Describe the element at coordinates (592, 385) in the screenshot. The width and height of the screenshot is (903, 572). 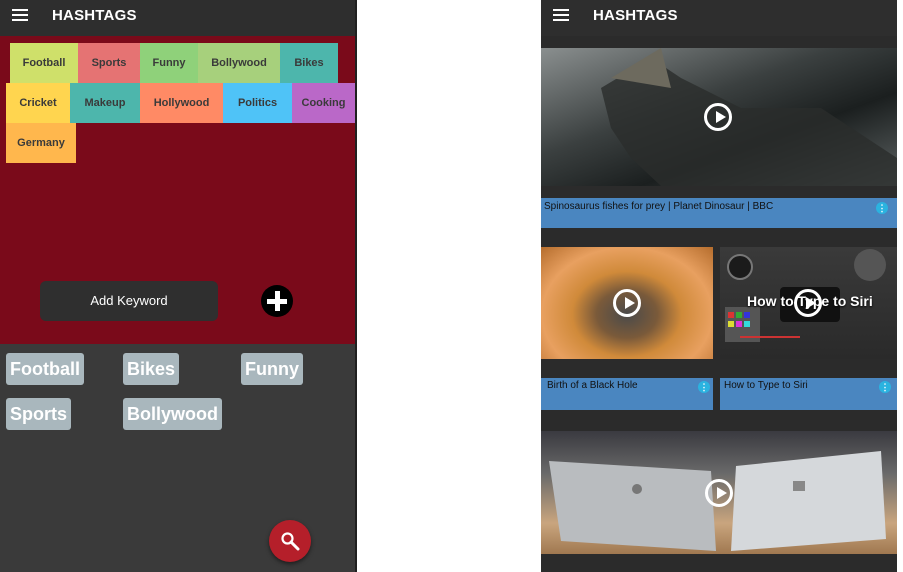
I see `video-title: Birth of a Black Hole` at that location.